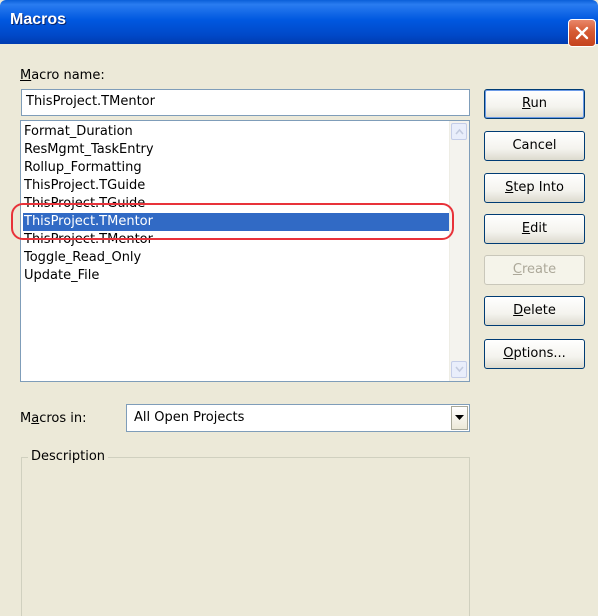 Image resolution: width=598 pixels, height=616 pixels. Describe the element at coordinates (236, 132) in the screenshot. I see `macro-list-item: Format_Duration` at that location.